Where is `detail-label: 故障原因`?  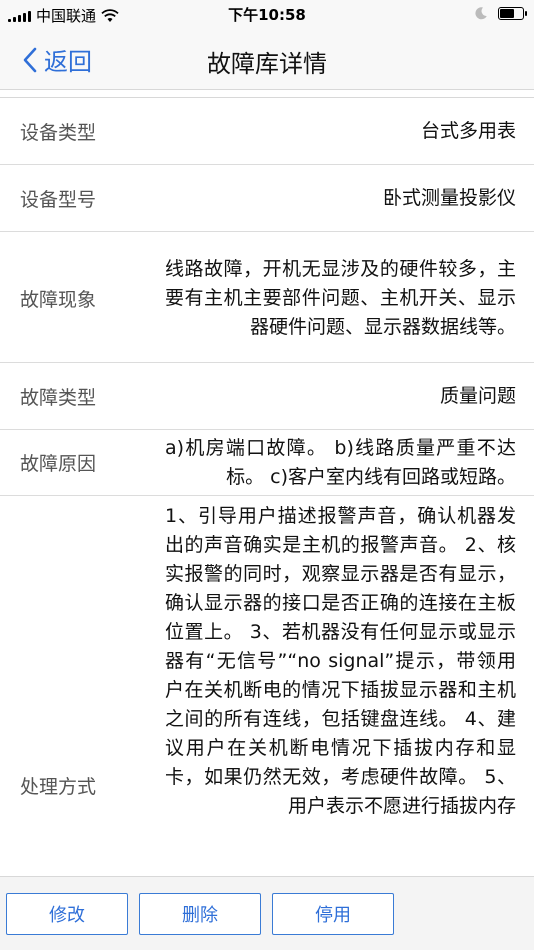
detail-label: 故障原因 is located at coordinates (58, 464).